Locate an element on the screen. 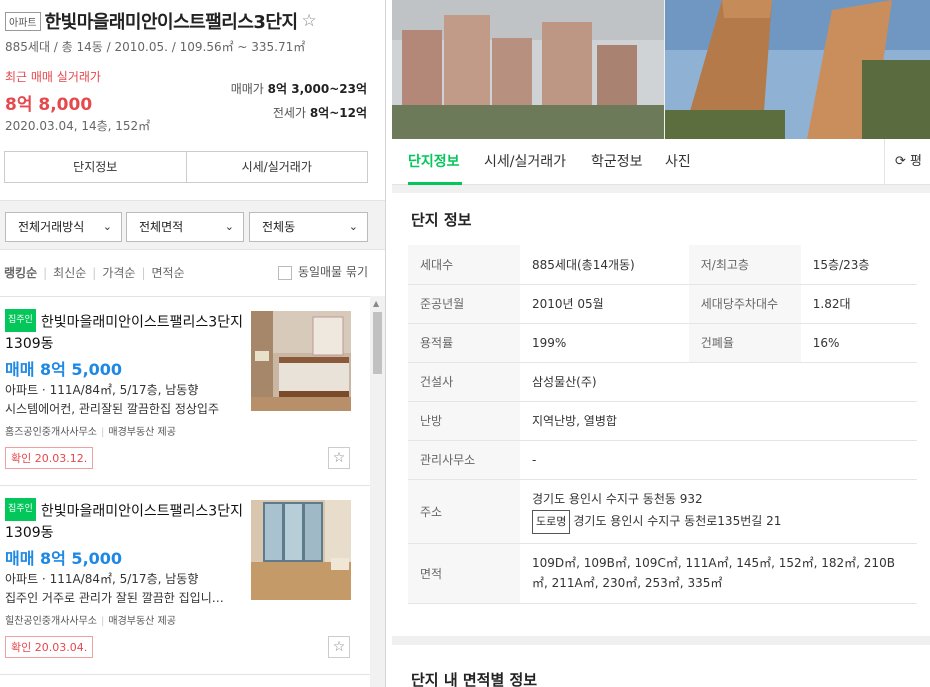 The width and height of the screenshot is (930, 687). address-lot: 경기도 용인시 수지구 동천동 932 is located at coordinates (617, 499).